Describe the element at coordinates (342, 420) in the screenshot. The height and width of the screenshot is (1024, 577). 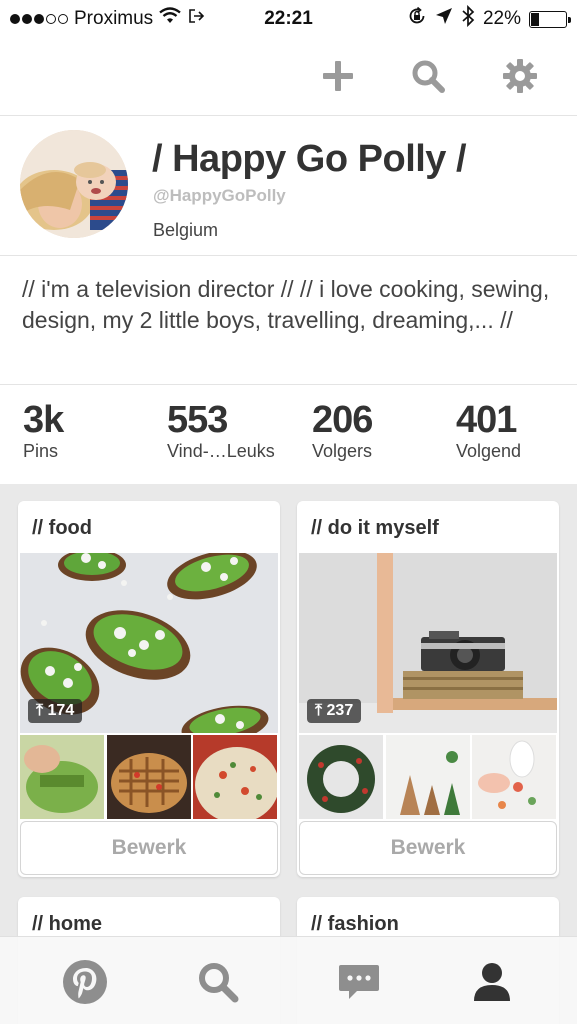
I see `stat-value: 206` at that location.